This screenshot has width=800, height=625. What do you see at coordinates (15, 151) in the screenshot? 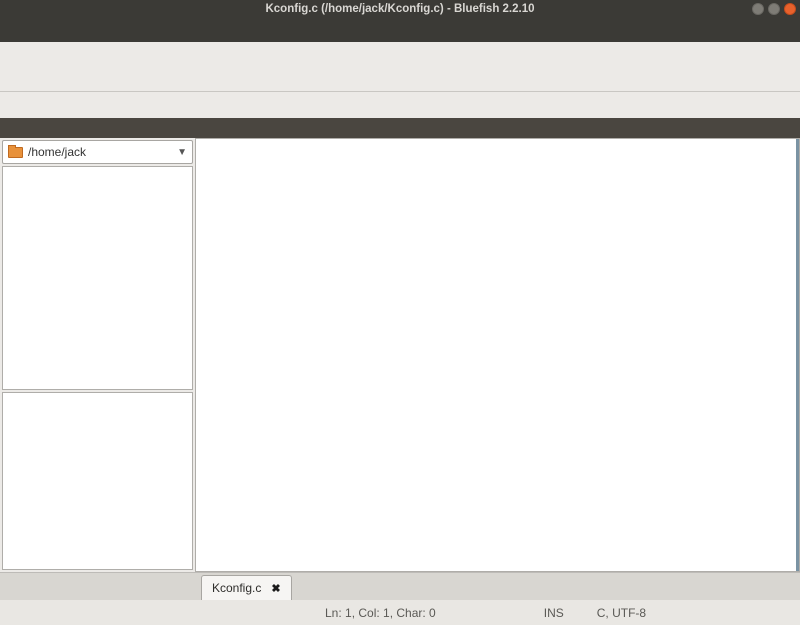
I see `folder-icon` at bounding box center [15, 151].